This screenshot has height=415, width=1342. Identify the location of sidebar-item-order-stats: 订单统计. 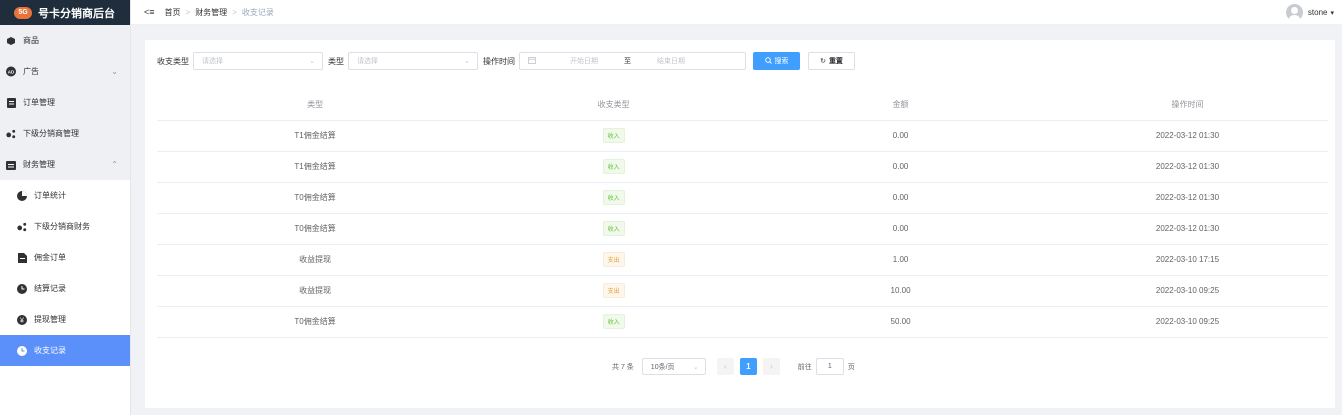
(65, 195).